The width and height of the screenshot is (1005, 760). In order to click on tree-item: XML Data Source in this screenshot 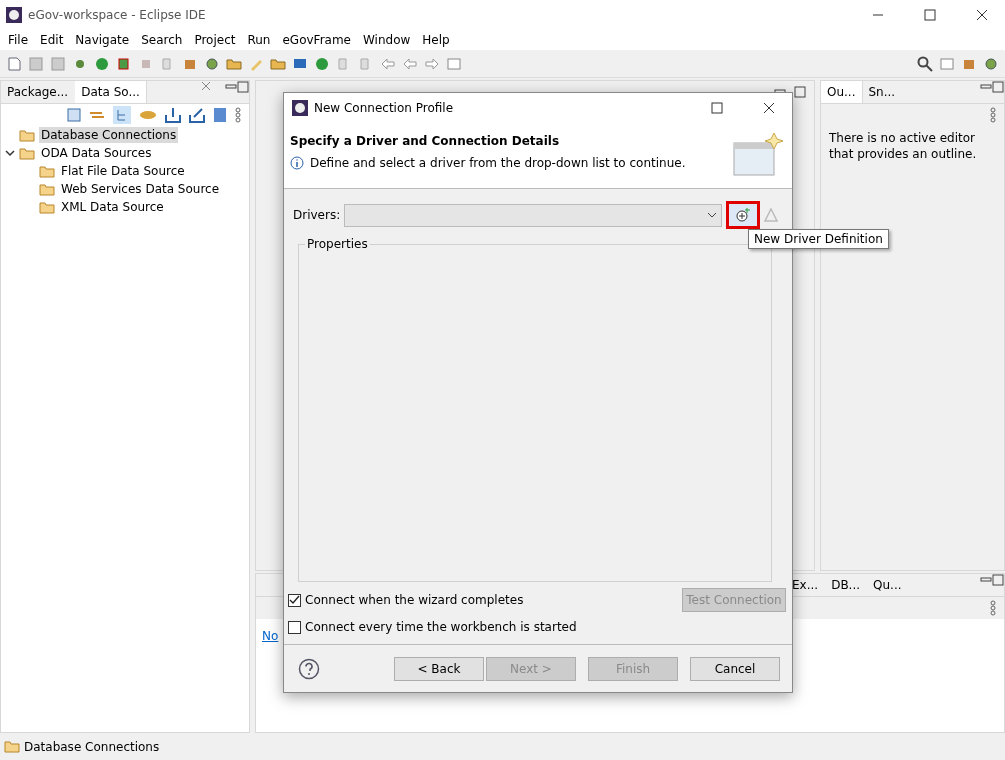, I will do `click(112, 207)`.